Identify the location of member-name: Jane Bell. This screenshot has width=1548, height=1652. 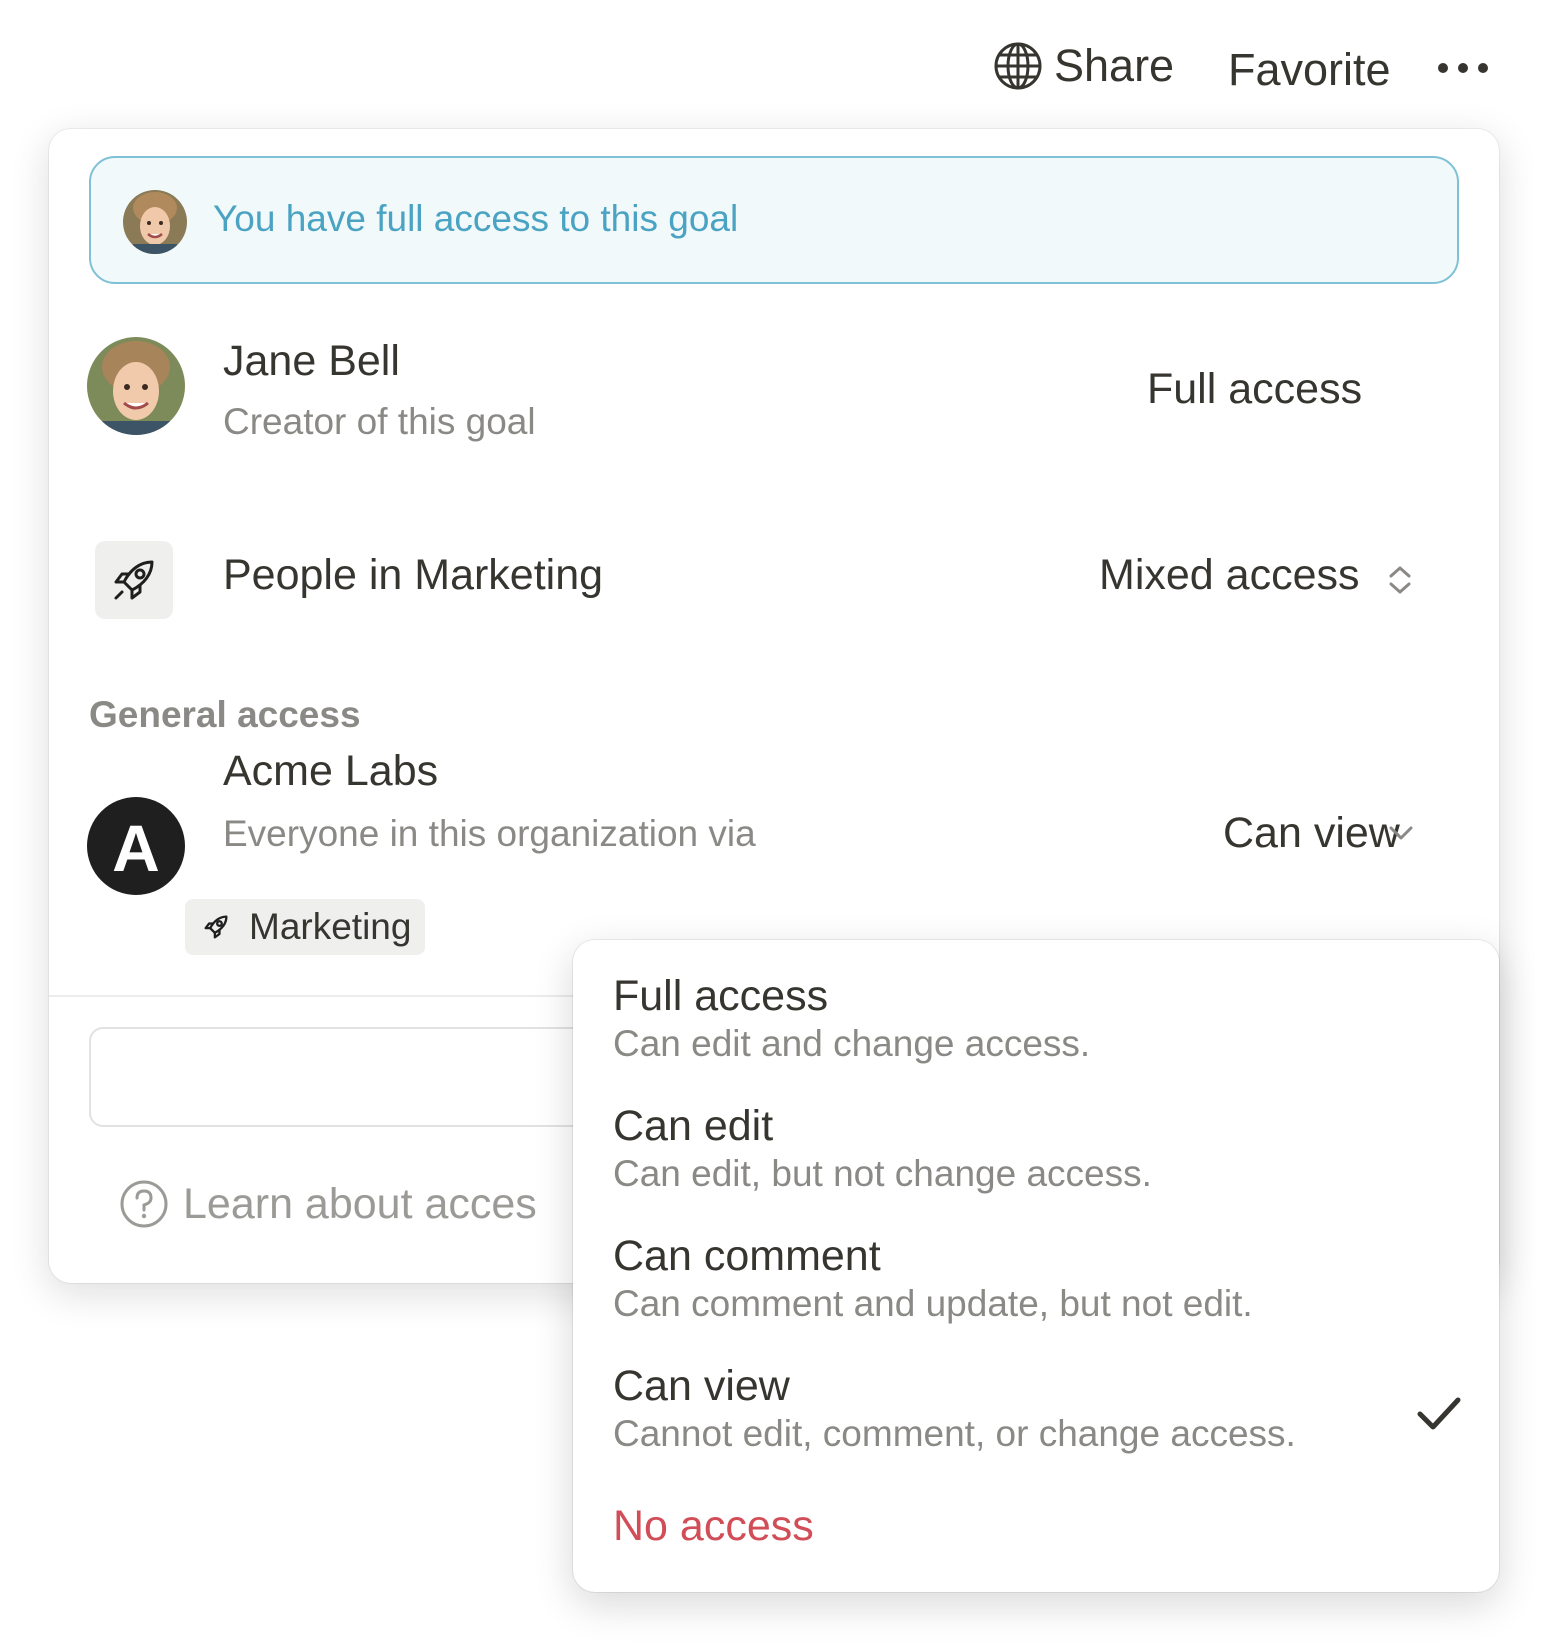
(311, 361).